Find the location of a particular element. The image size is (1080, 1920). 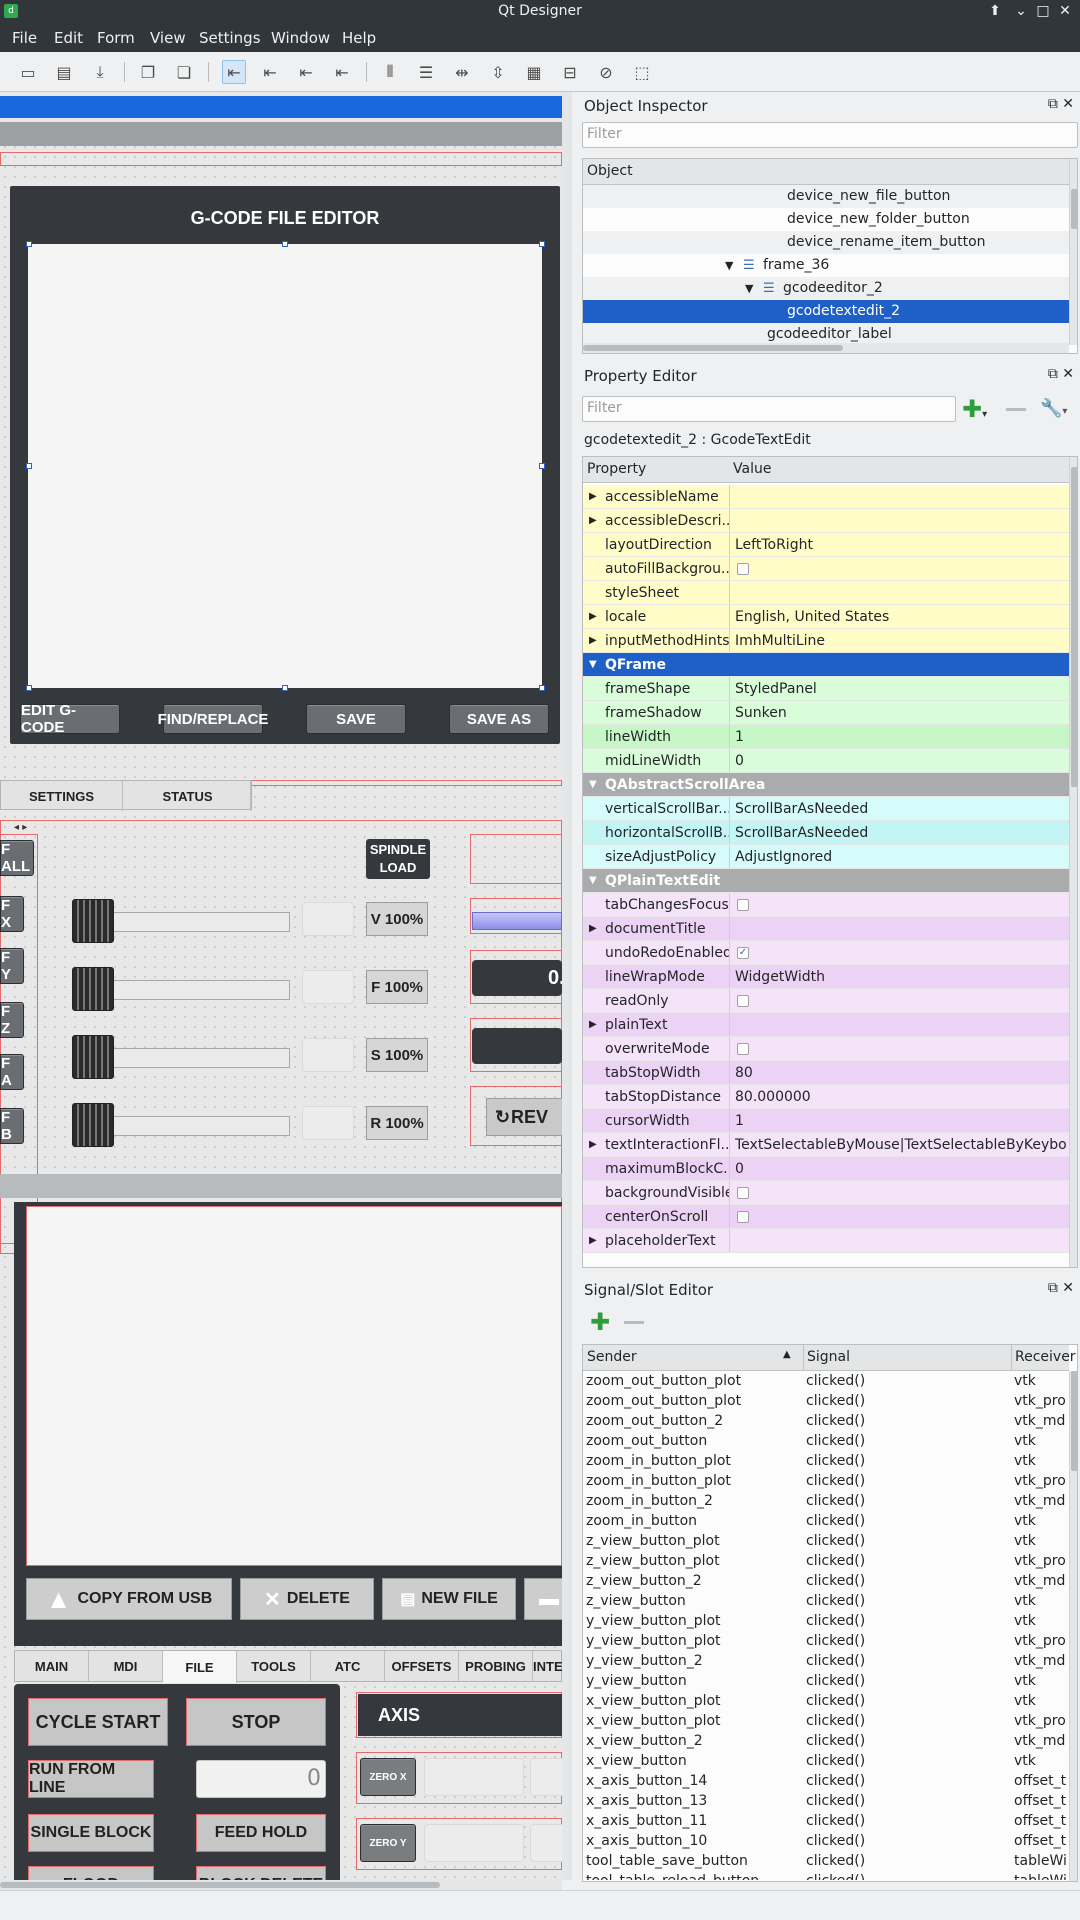

property-row: overwriteMode is located at coordinates (826, 1049).